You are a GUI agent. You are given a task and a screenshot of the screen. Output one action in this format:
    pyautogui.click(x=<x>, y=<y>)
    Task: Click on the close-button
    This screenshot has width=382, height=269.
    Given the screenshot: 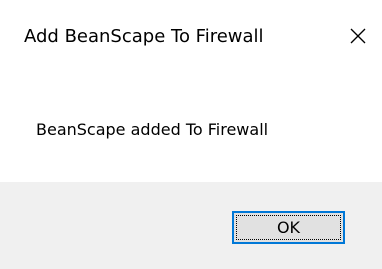 What is the action you would take?
    pyautogui.click(x=358, y=36)
    